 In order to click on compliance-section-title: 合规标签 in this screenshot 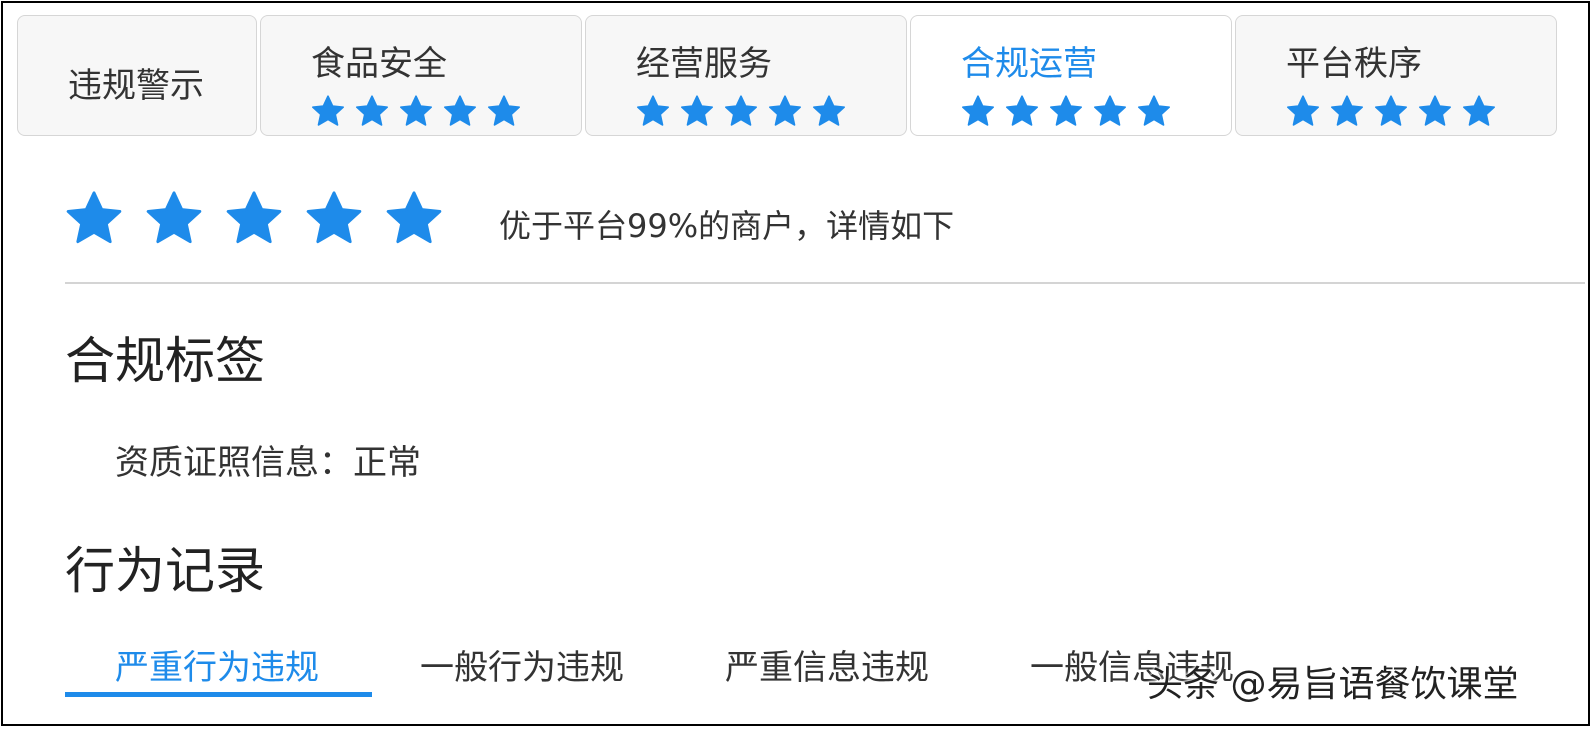, I will do `click(165, 361)`.